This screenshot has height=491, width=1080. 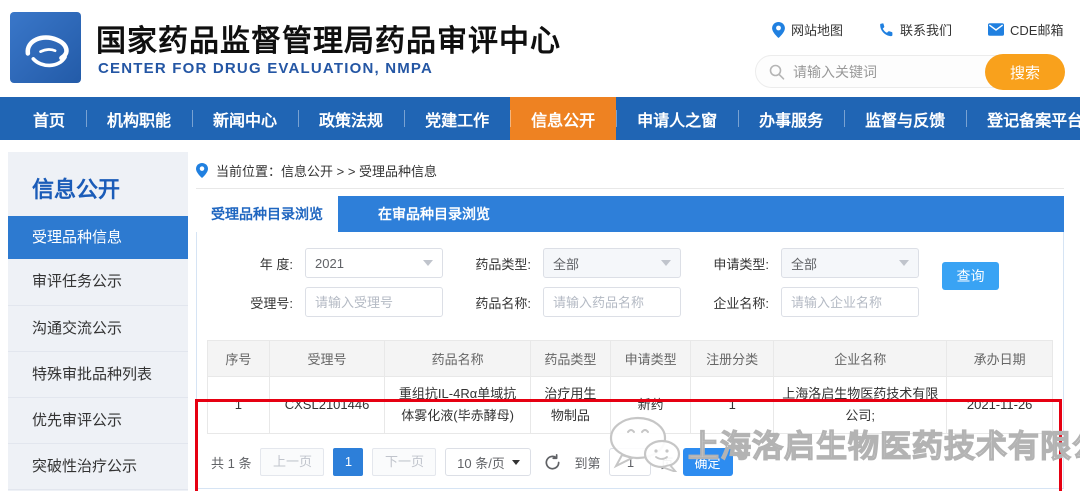 I want to click on pagination: 共 1 条 上一页 1 下一页 10 条/页 到第 1 页 确定, so click(x=637, y=462).